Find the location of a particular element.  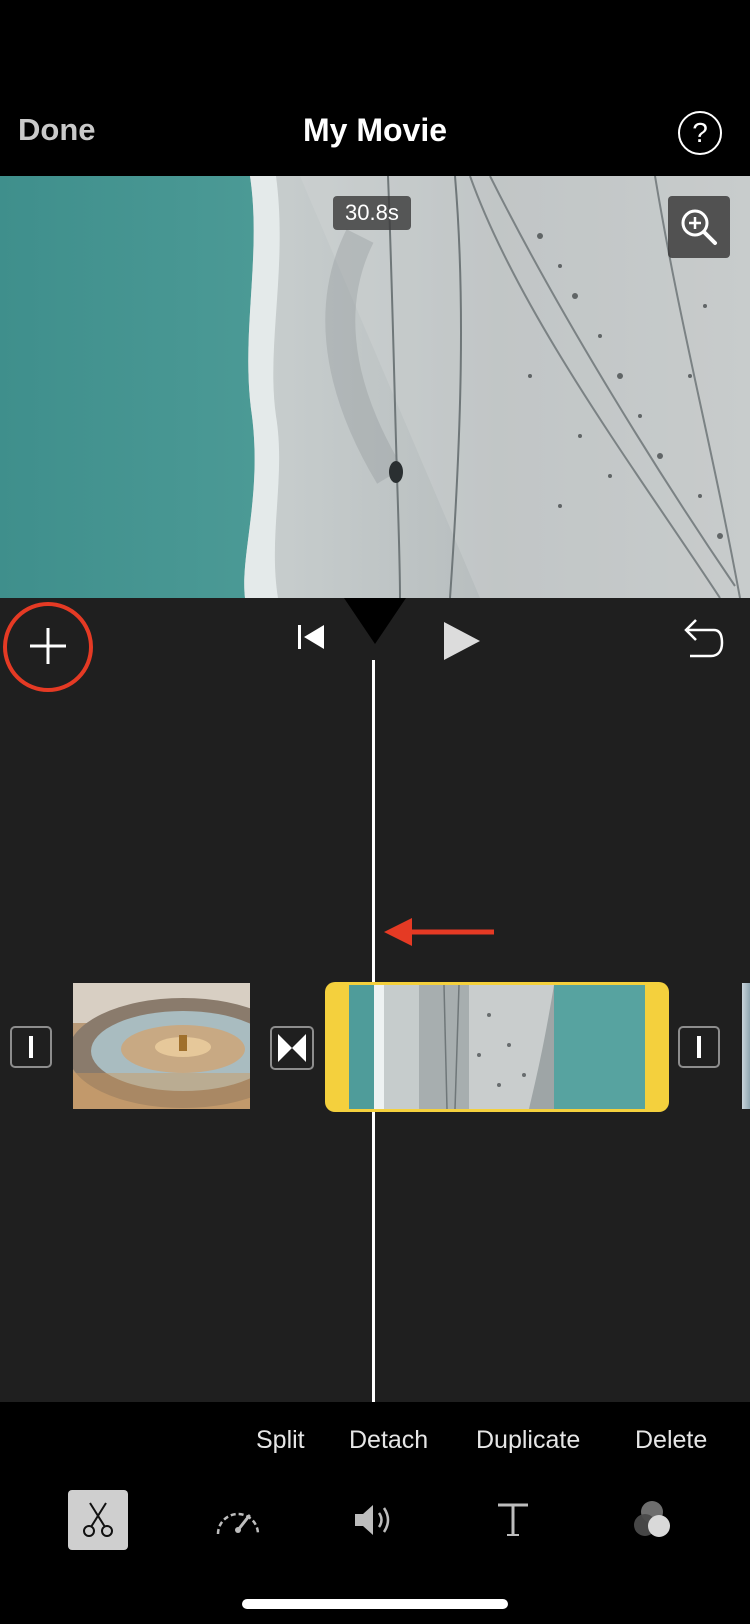

playhead-notch is located at coordinates (375, 621).